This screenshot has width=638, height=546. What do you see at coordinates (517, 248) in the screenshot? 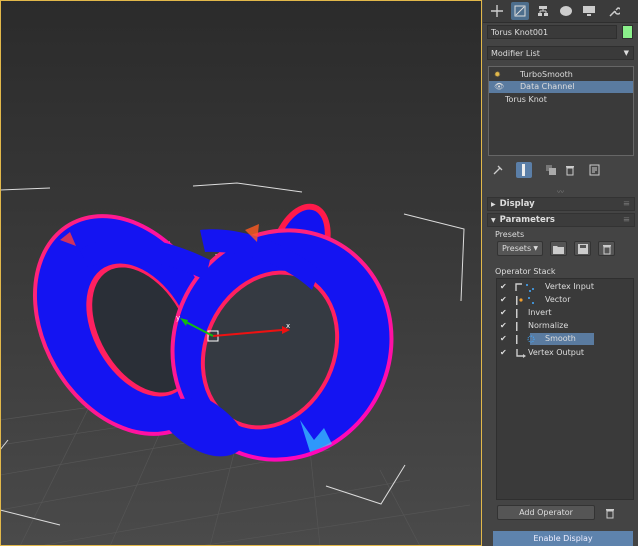
I see `presets-dropdown-label: Presets` at bounding box center [517, 248].